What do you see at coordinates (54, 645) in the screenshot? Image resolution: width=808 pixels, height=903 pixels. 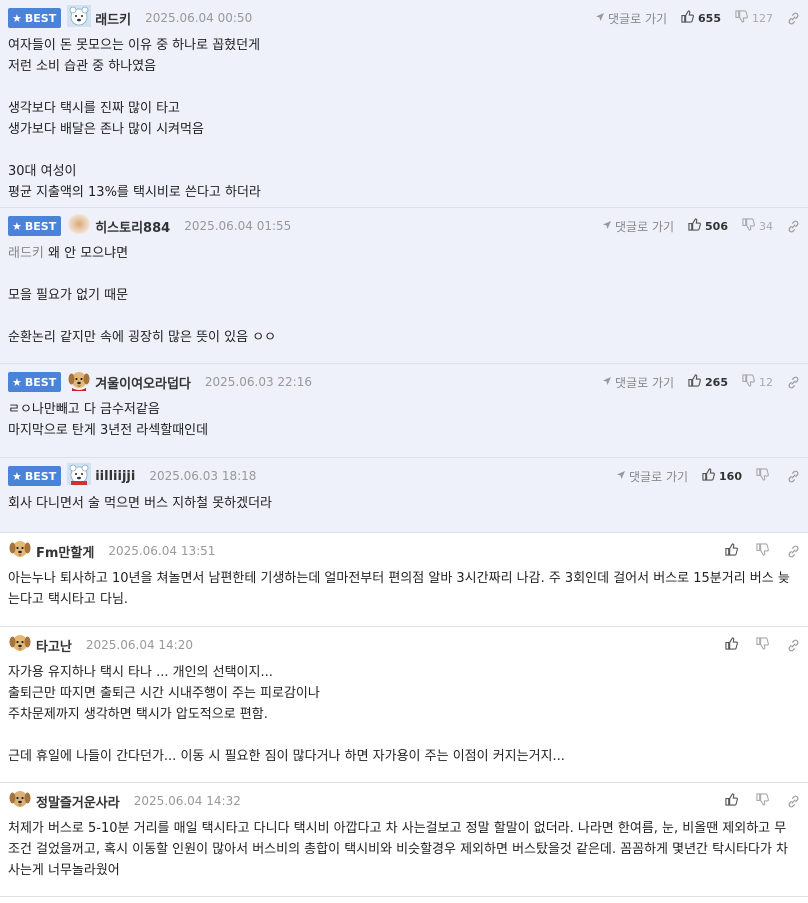 I see `nickname: 타고난` at bounding box center [54, 645].